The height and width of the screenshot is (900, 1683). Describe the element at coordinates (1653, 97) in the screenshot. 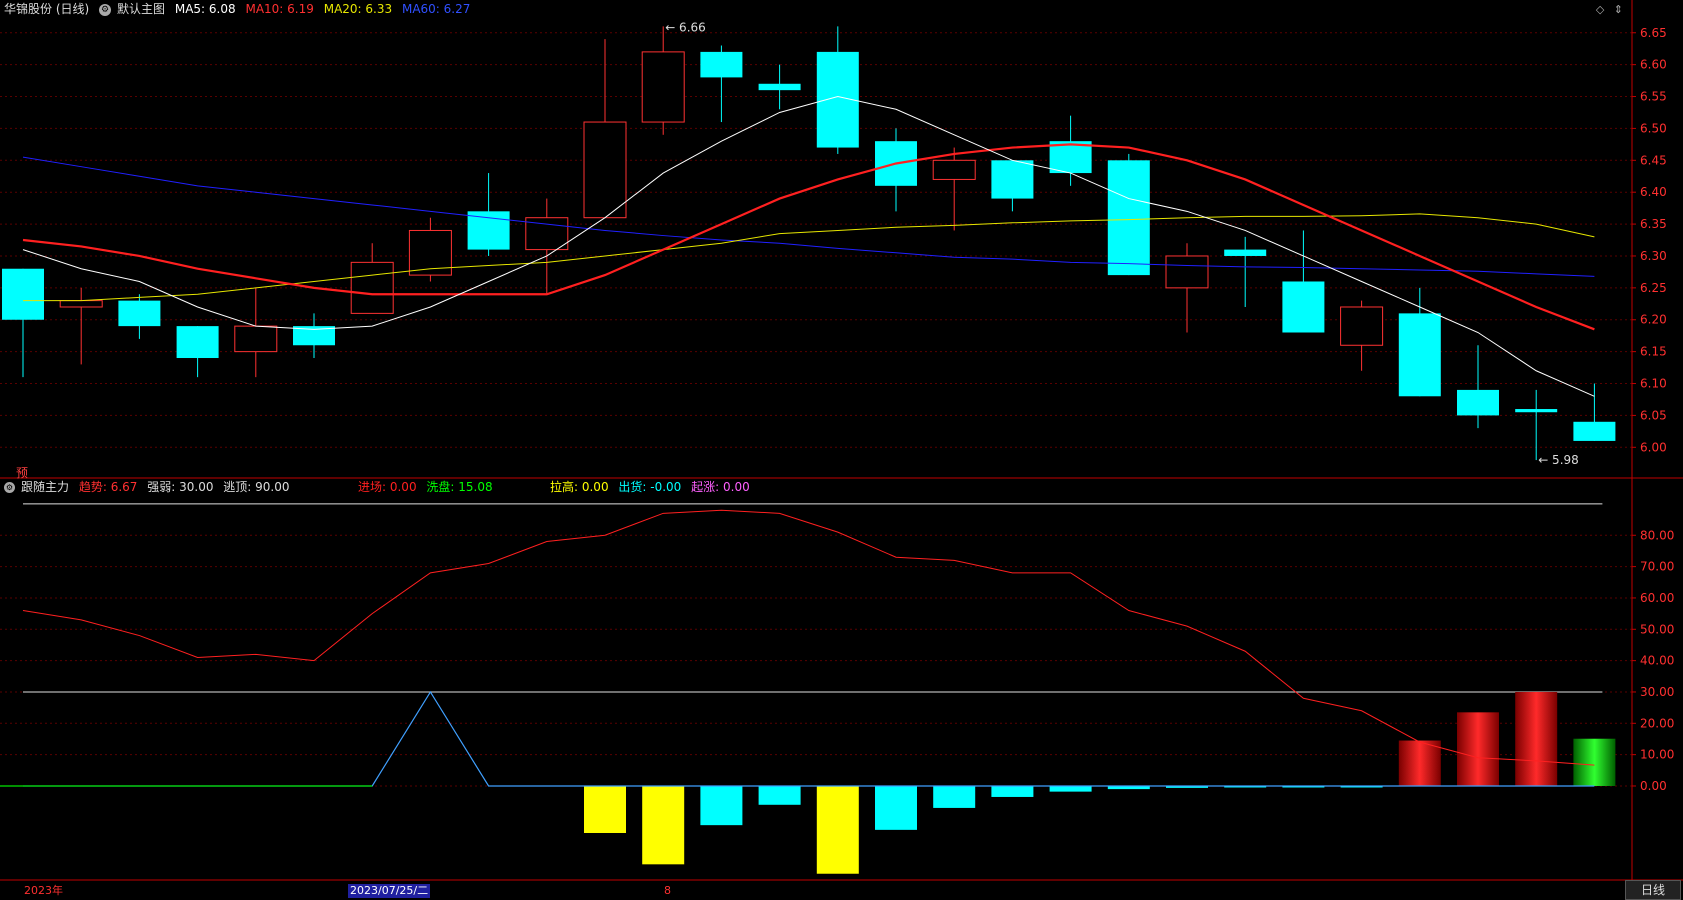

I see `main-y-tick-label: 6.55` at that location.